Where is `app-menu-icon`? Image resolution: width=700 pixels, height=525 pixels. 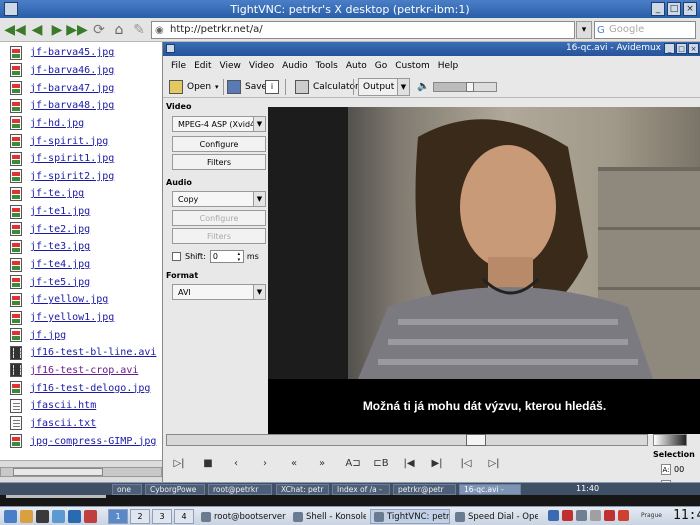
app-menu-icon is located at coordinates (170, 48).